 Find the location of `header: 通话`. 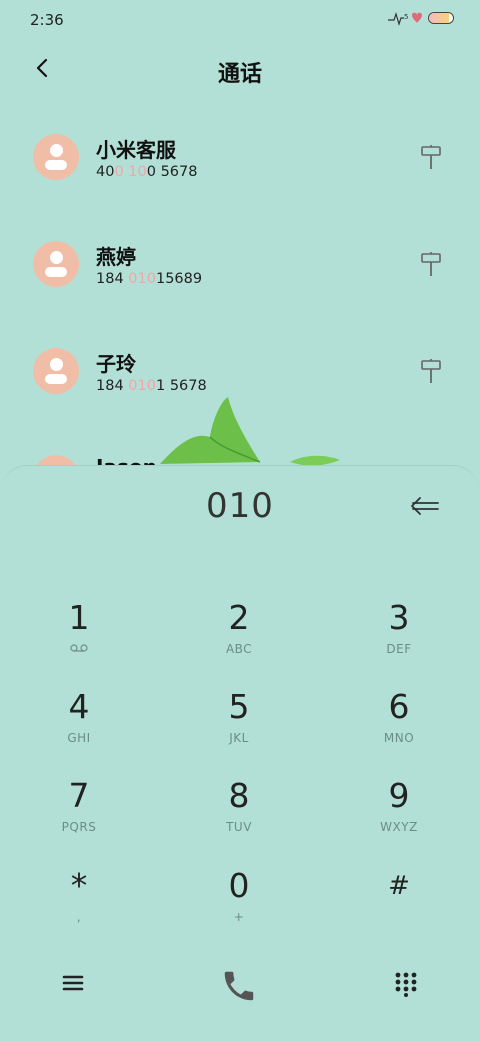

header: 通话 is located at coordinates (240, 70).